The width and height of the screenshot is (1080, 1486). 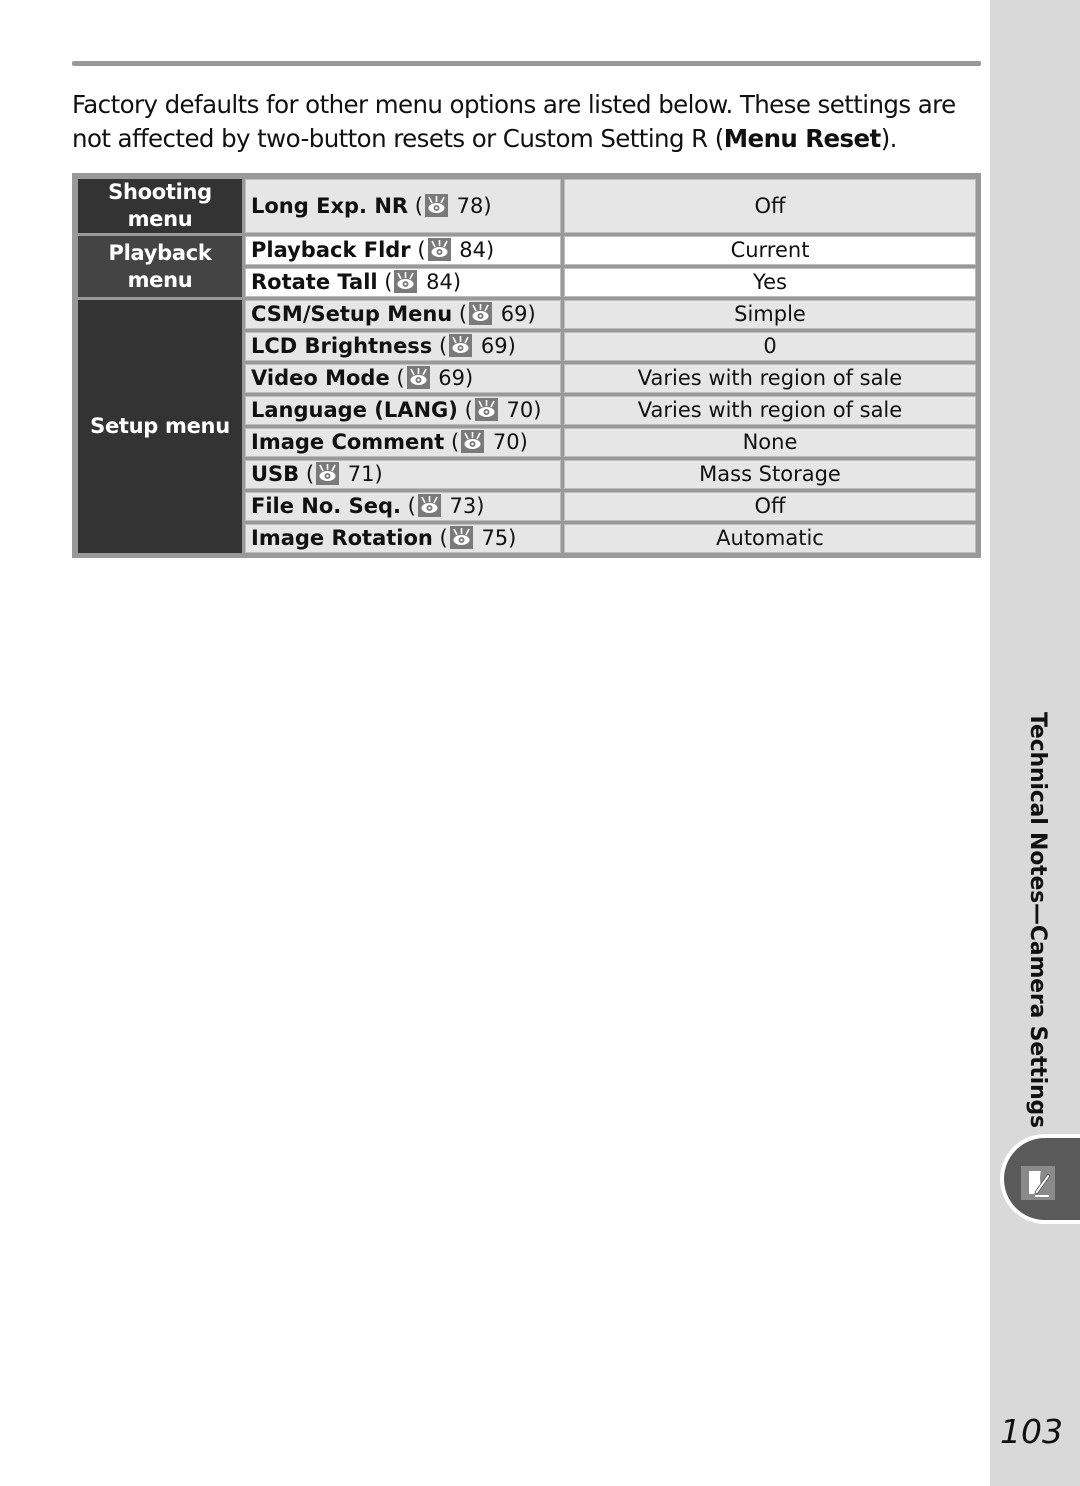 What do you see at coordinates (348, 442) in the screenshot?
I see `option-name: Image Comment` at bounding box center [348, 442].